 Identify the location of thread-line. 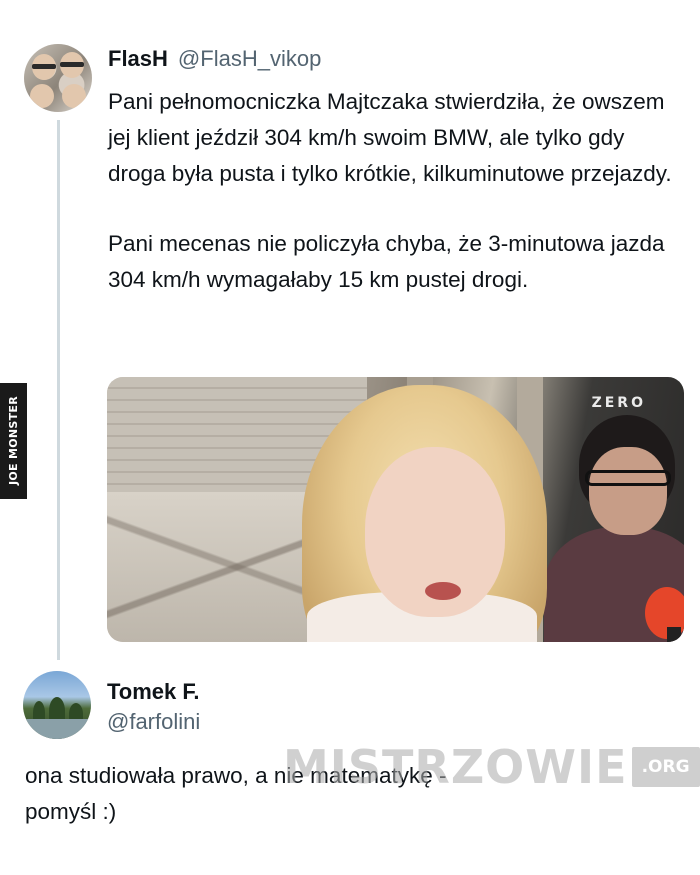
(58, 390).